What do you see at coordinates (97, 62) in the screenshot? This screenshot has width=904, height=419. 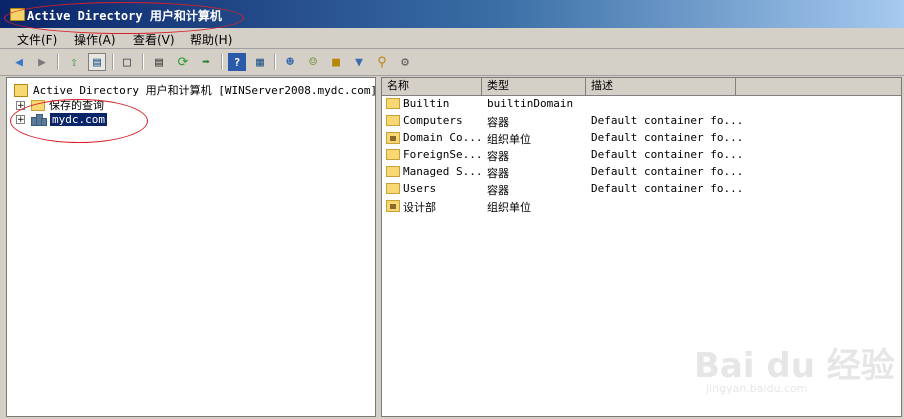 I see `show-hide-console-tree-icon: ▤` at bounding box center [97, 62].